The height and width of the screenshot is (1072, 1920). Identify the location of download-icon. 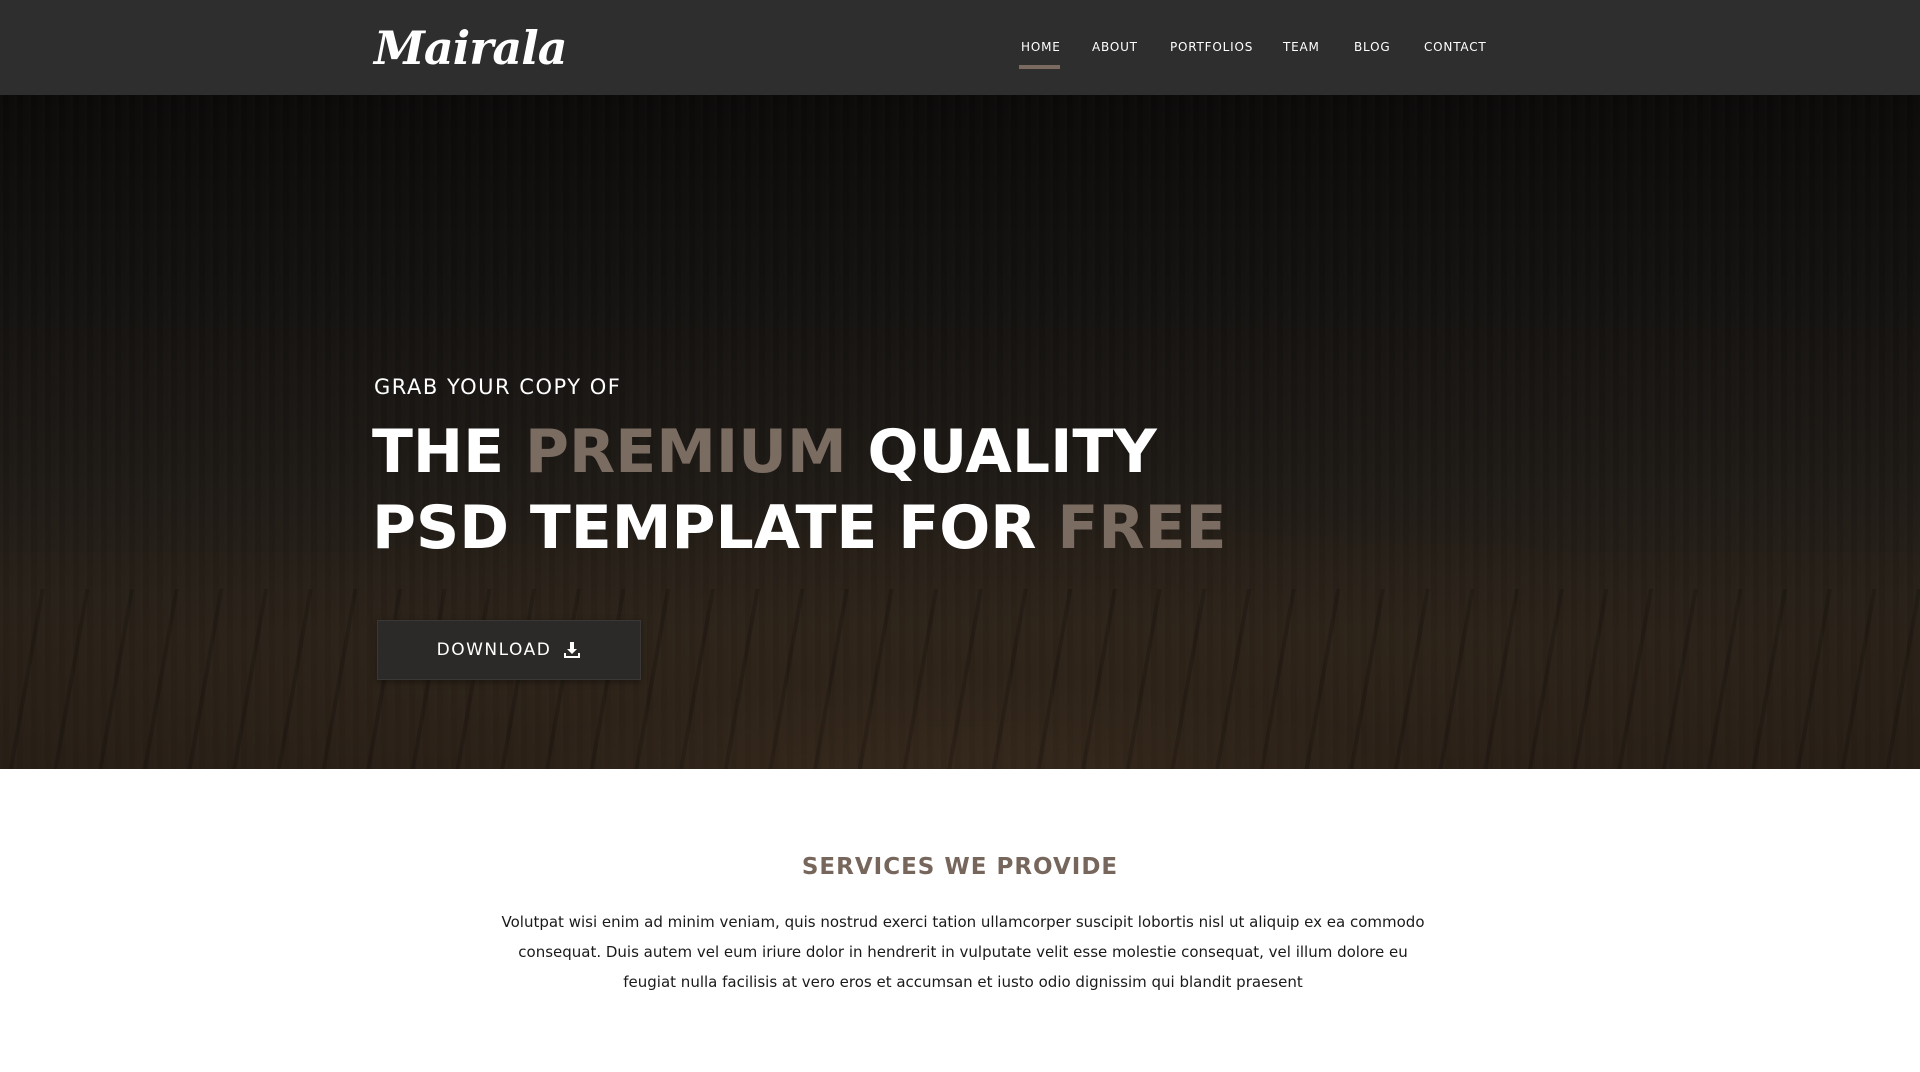
(572, 650).